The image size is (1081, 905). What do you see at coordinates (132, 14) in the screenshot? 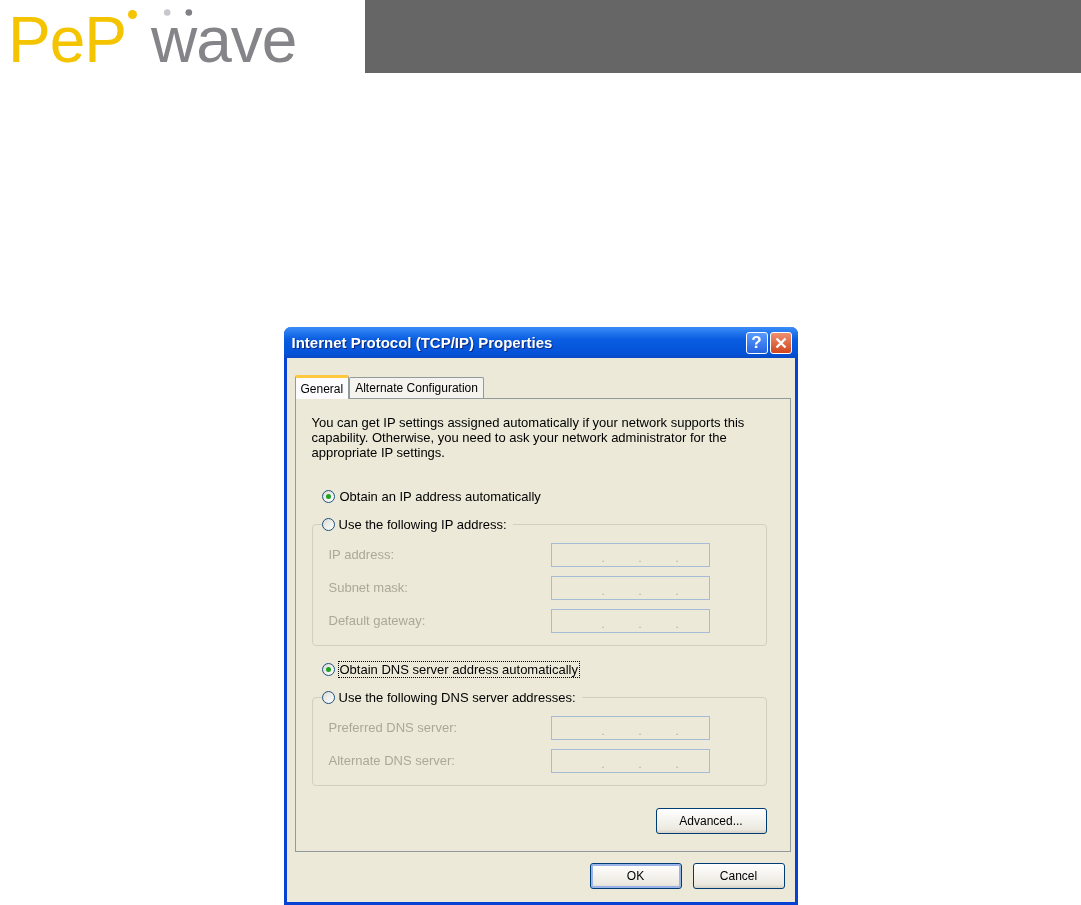
I see `logo-dot-icon` at bounding box center [132, 14].